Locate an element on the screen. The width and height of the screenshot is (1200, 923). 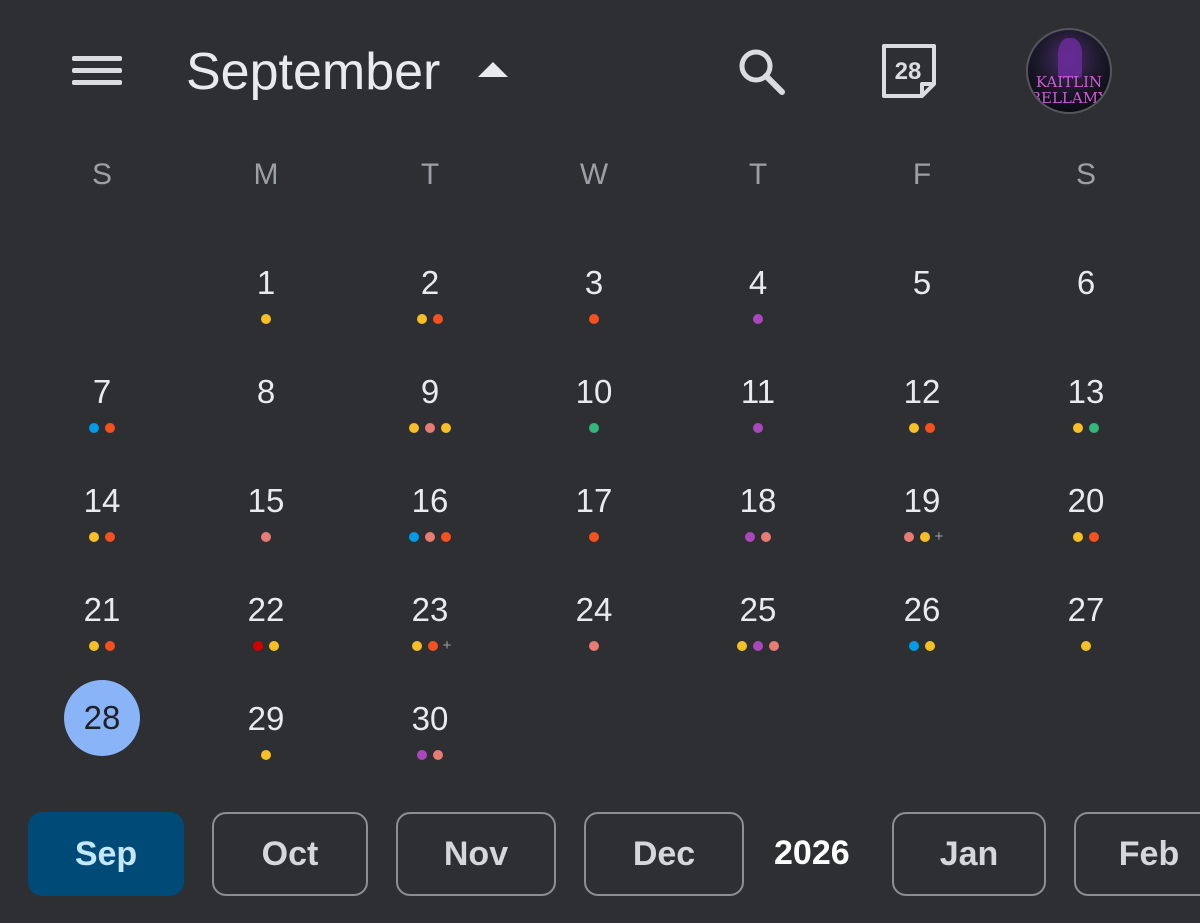
day-cell: 16 is located at coordinates (430, 531).